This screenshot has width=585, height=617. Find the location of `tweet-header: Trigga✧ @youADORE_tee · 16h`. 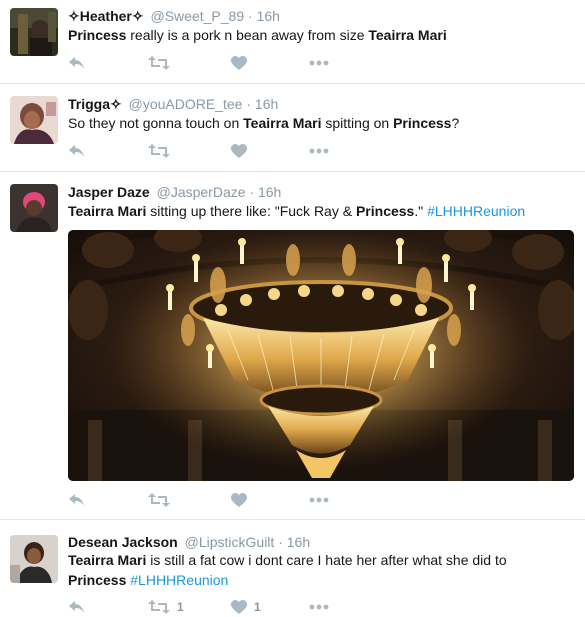

tweet-header: Trigga✧ @youADORE_tee · 16h is located at coordinates (173, 104).